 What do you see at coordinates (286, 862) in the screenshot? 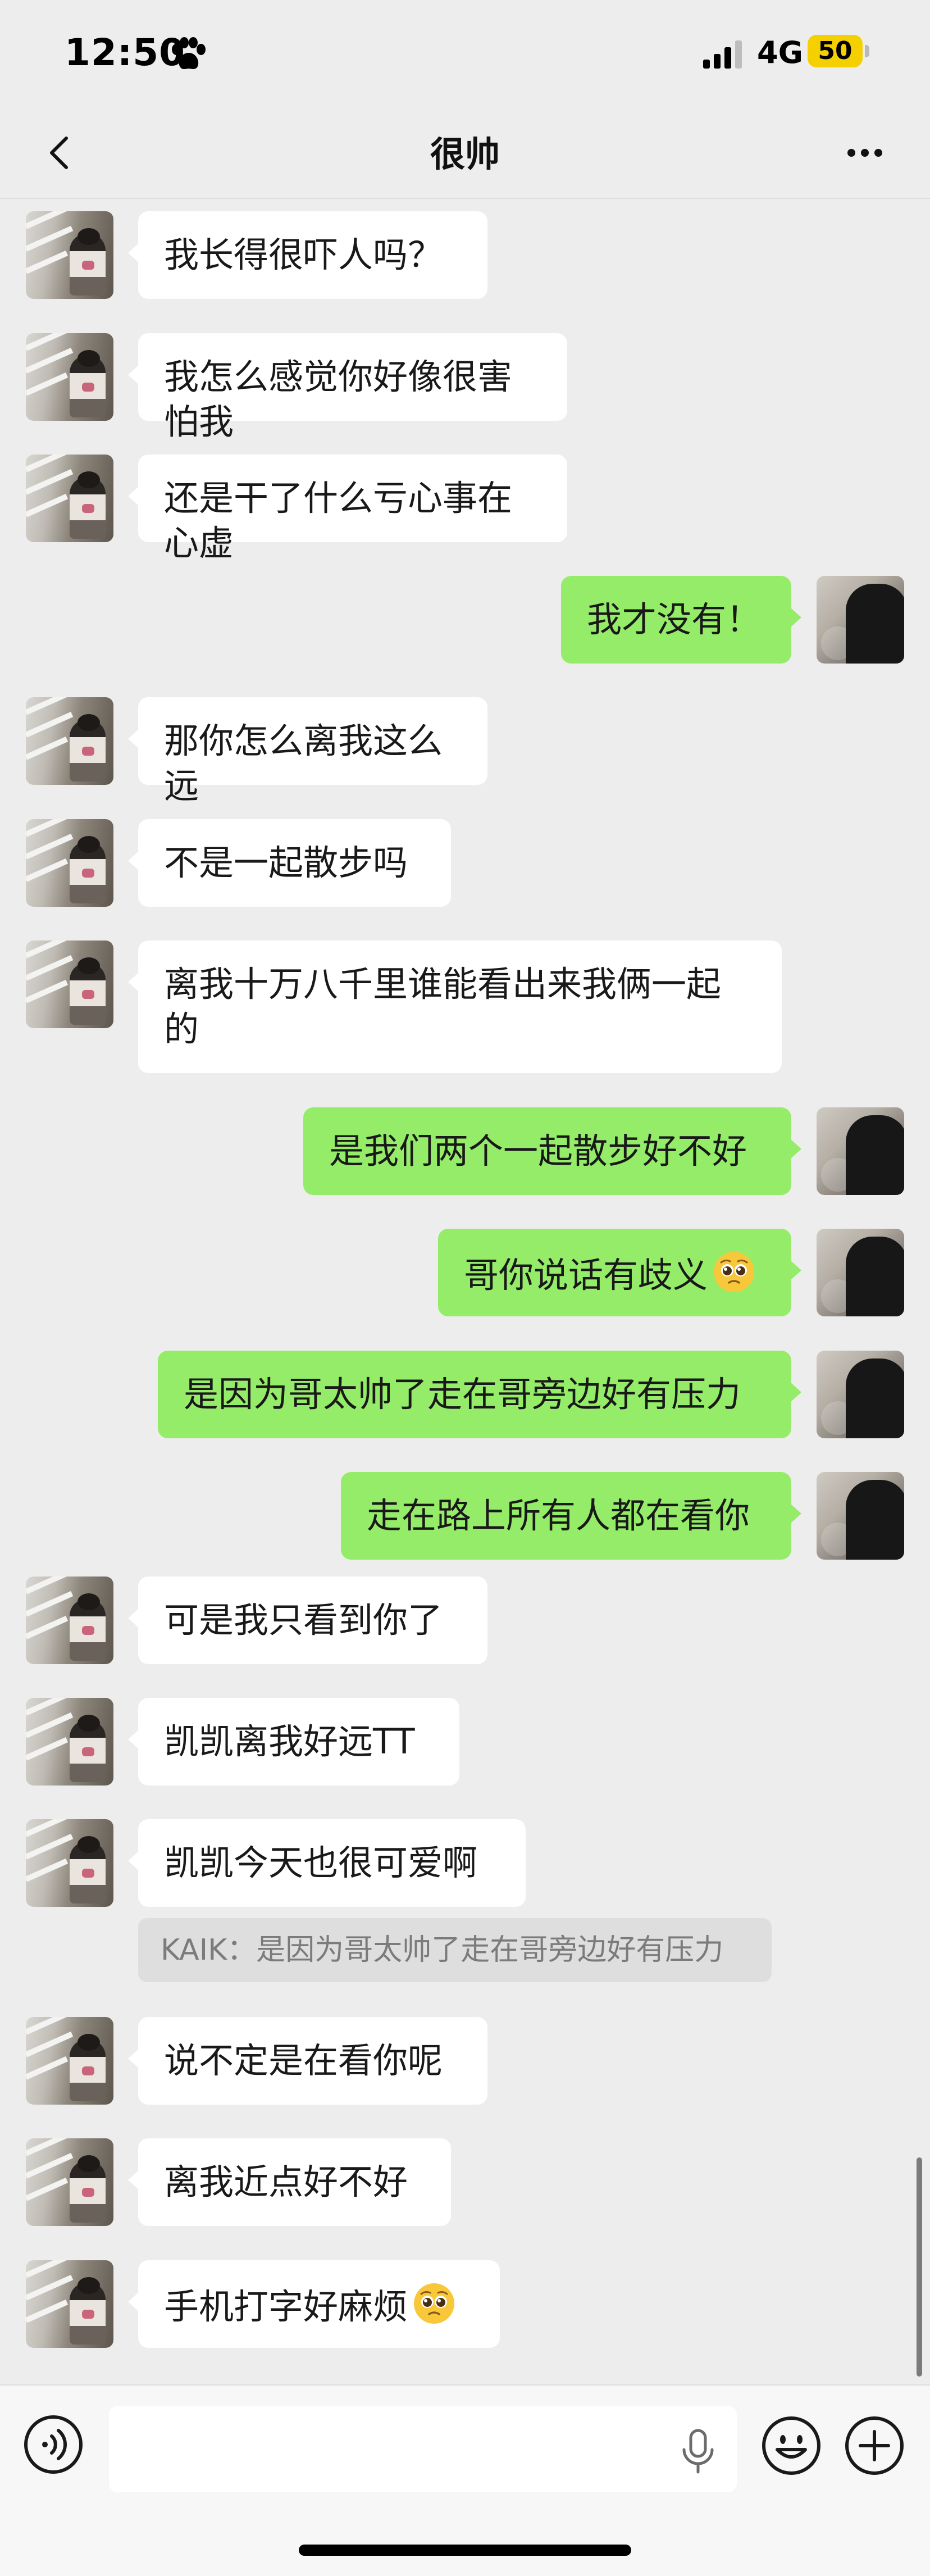
I see `message-text: 不是一起散步吗` at bounding box center [286, 862].